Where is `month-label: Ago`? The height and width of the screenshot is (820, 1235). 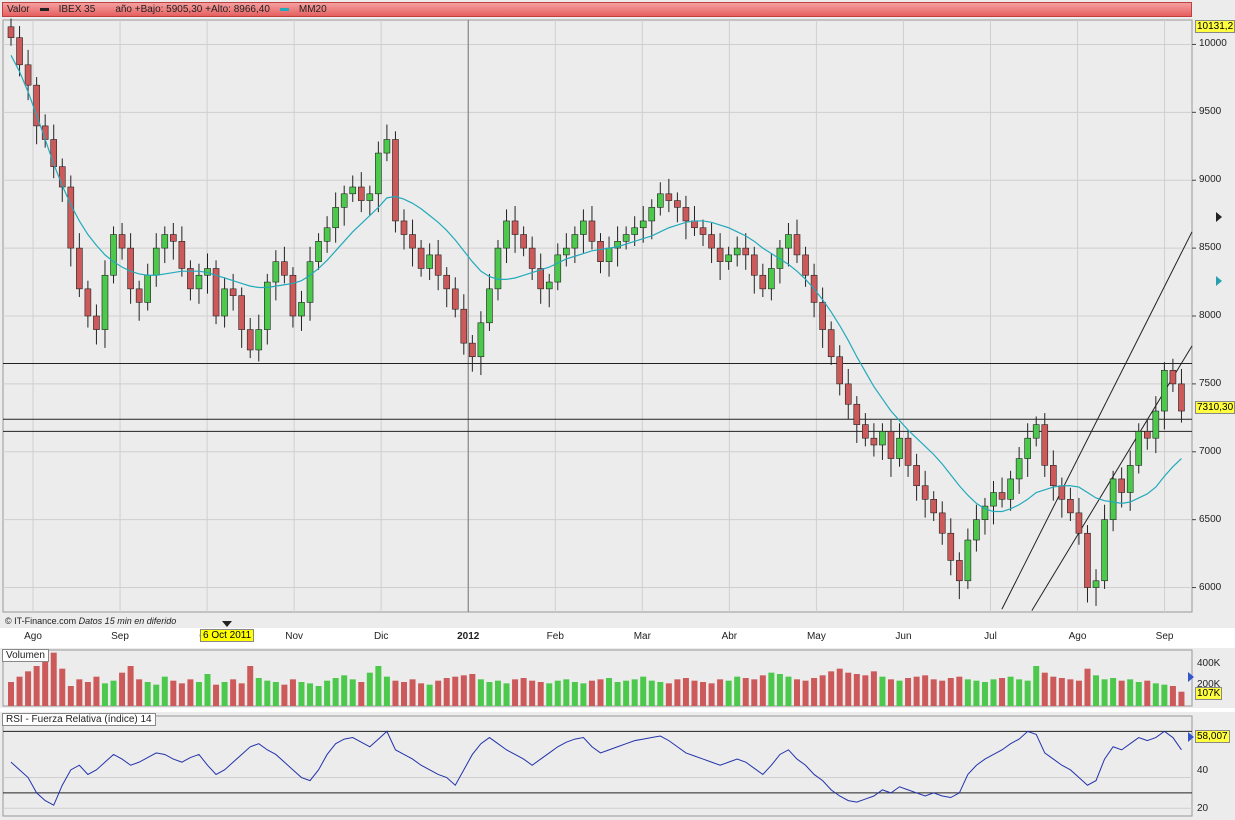 month-label: Ago is located at coordinates (1077, 636).